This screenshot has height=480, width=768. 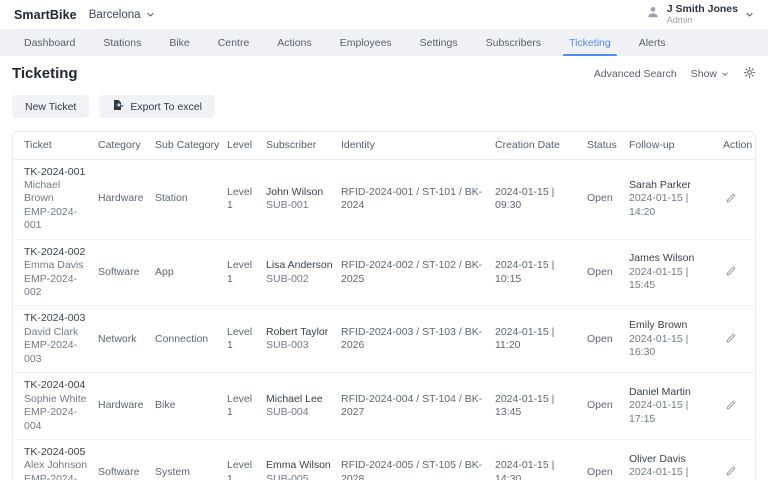 What do you see at coordinates (56, 465) in the screenshot?
I see `reporter: Alex Johnson` at bounding box center [56, 465].